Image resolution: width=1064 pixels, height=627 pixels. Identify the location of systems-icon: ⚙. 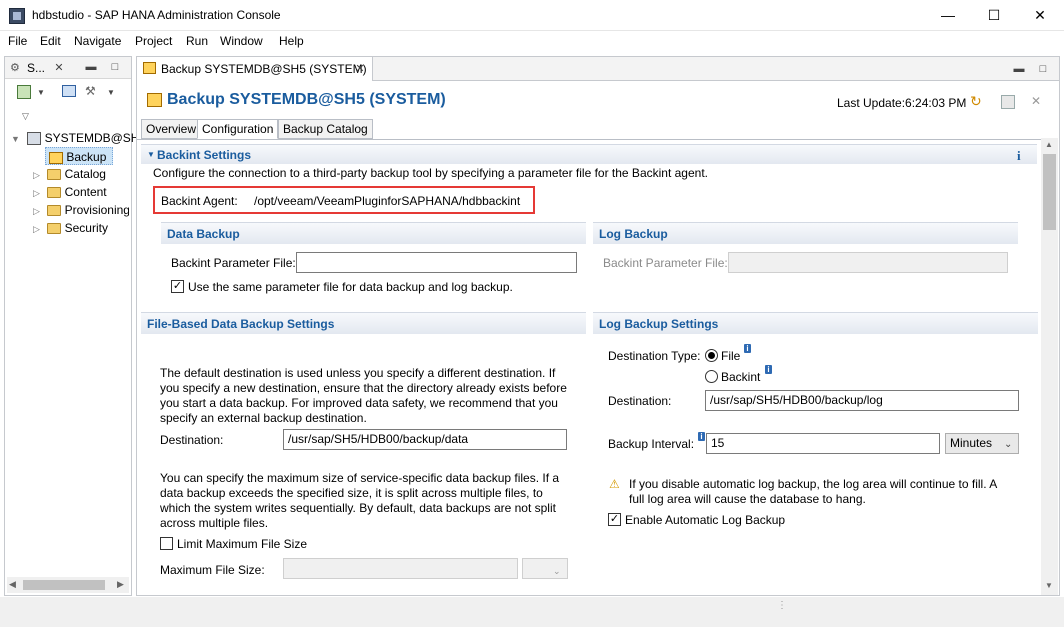
(15, 68).